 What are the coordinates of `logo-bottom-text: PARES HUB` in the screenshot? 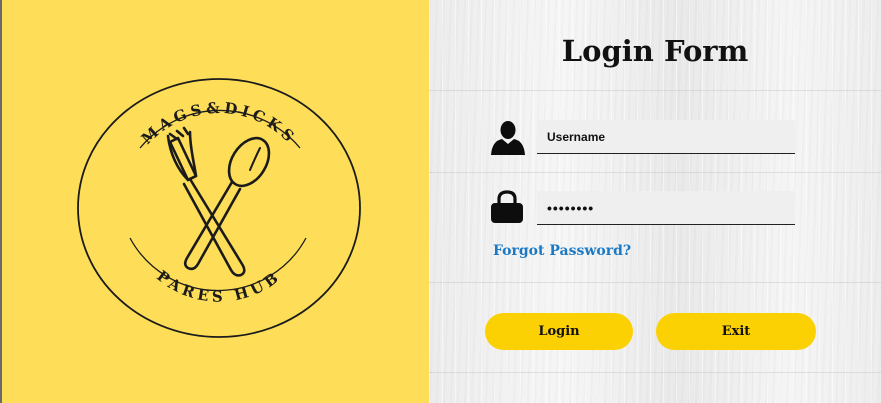 It's located at (218, 286).